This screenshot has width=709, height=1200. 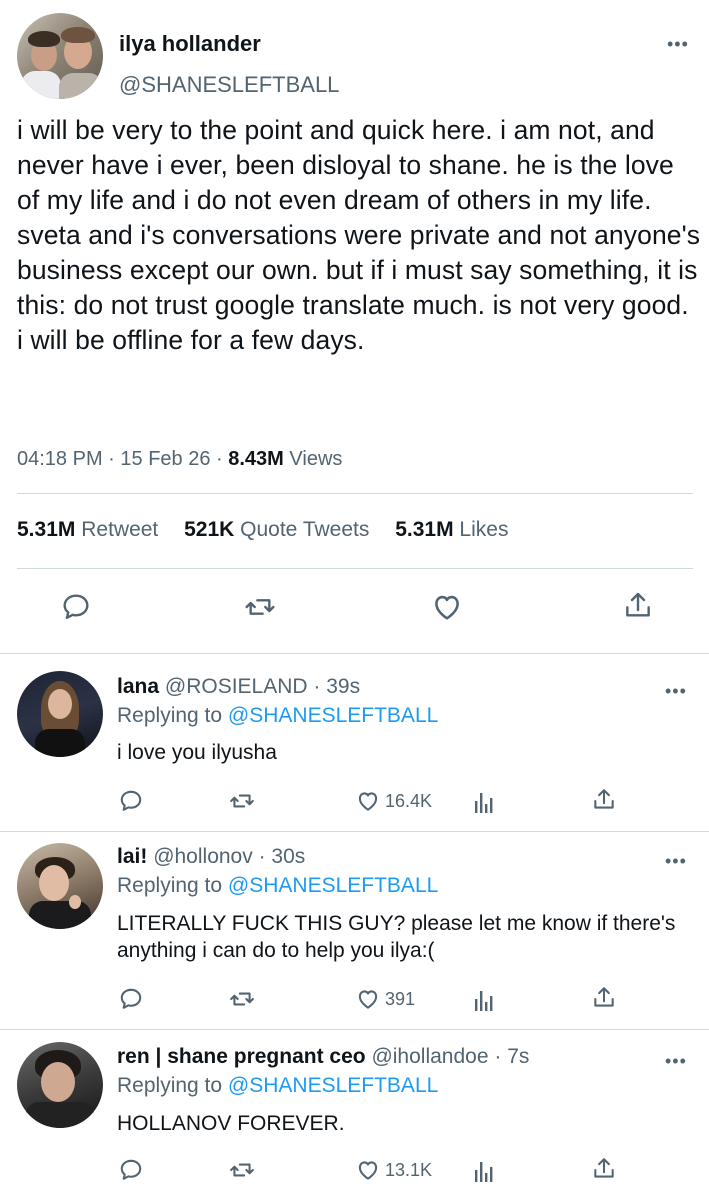 What do you see at coordinates (429, 1056) in the screenshot?
I see `reply-author-handle: @ihollandoe` at bounding box center [429, 1056].